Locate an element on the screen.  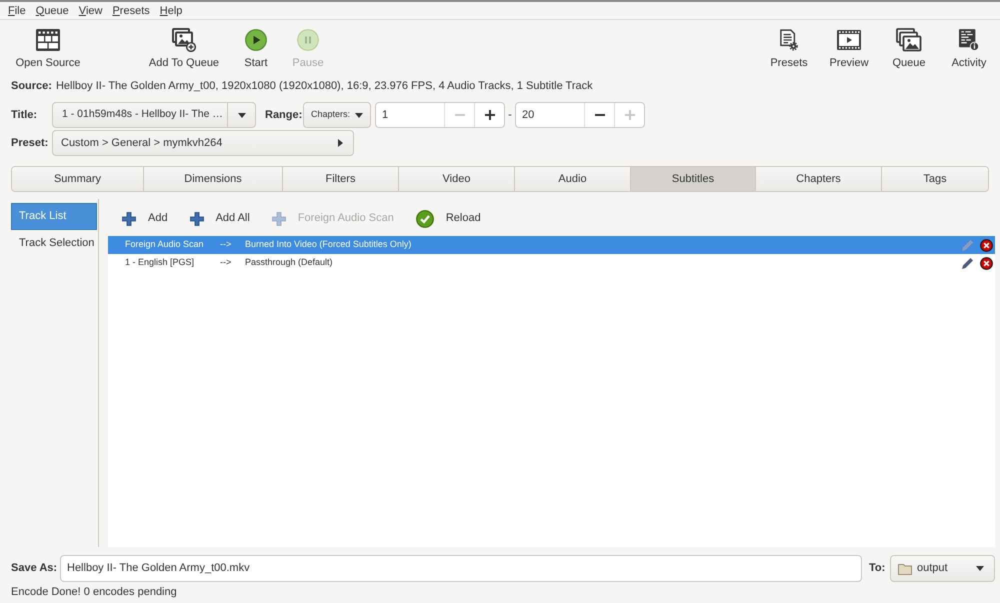
toolbar-button: Add All is located at coordinates (220, 218).